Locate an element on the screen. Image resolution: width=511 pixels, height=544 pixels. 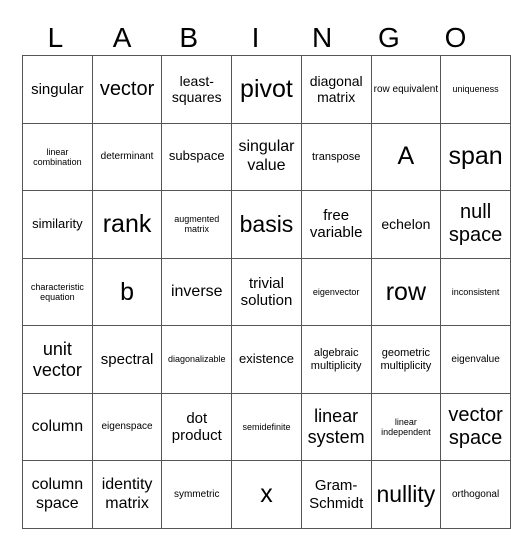
bingo-cell: inverse is located at coordinates (197, 292).